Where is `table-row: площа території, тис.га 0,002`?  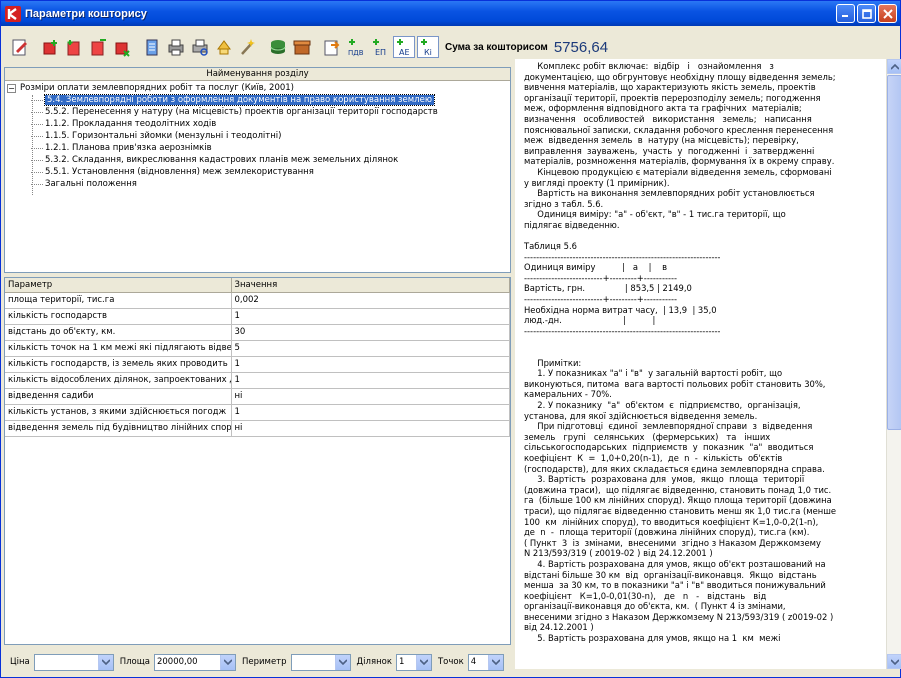
table-row: площа території, тис.га 0,002 is located at coordinates (257, 300).